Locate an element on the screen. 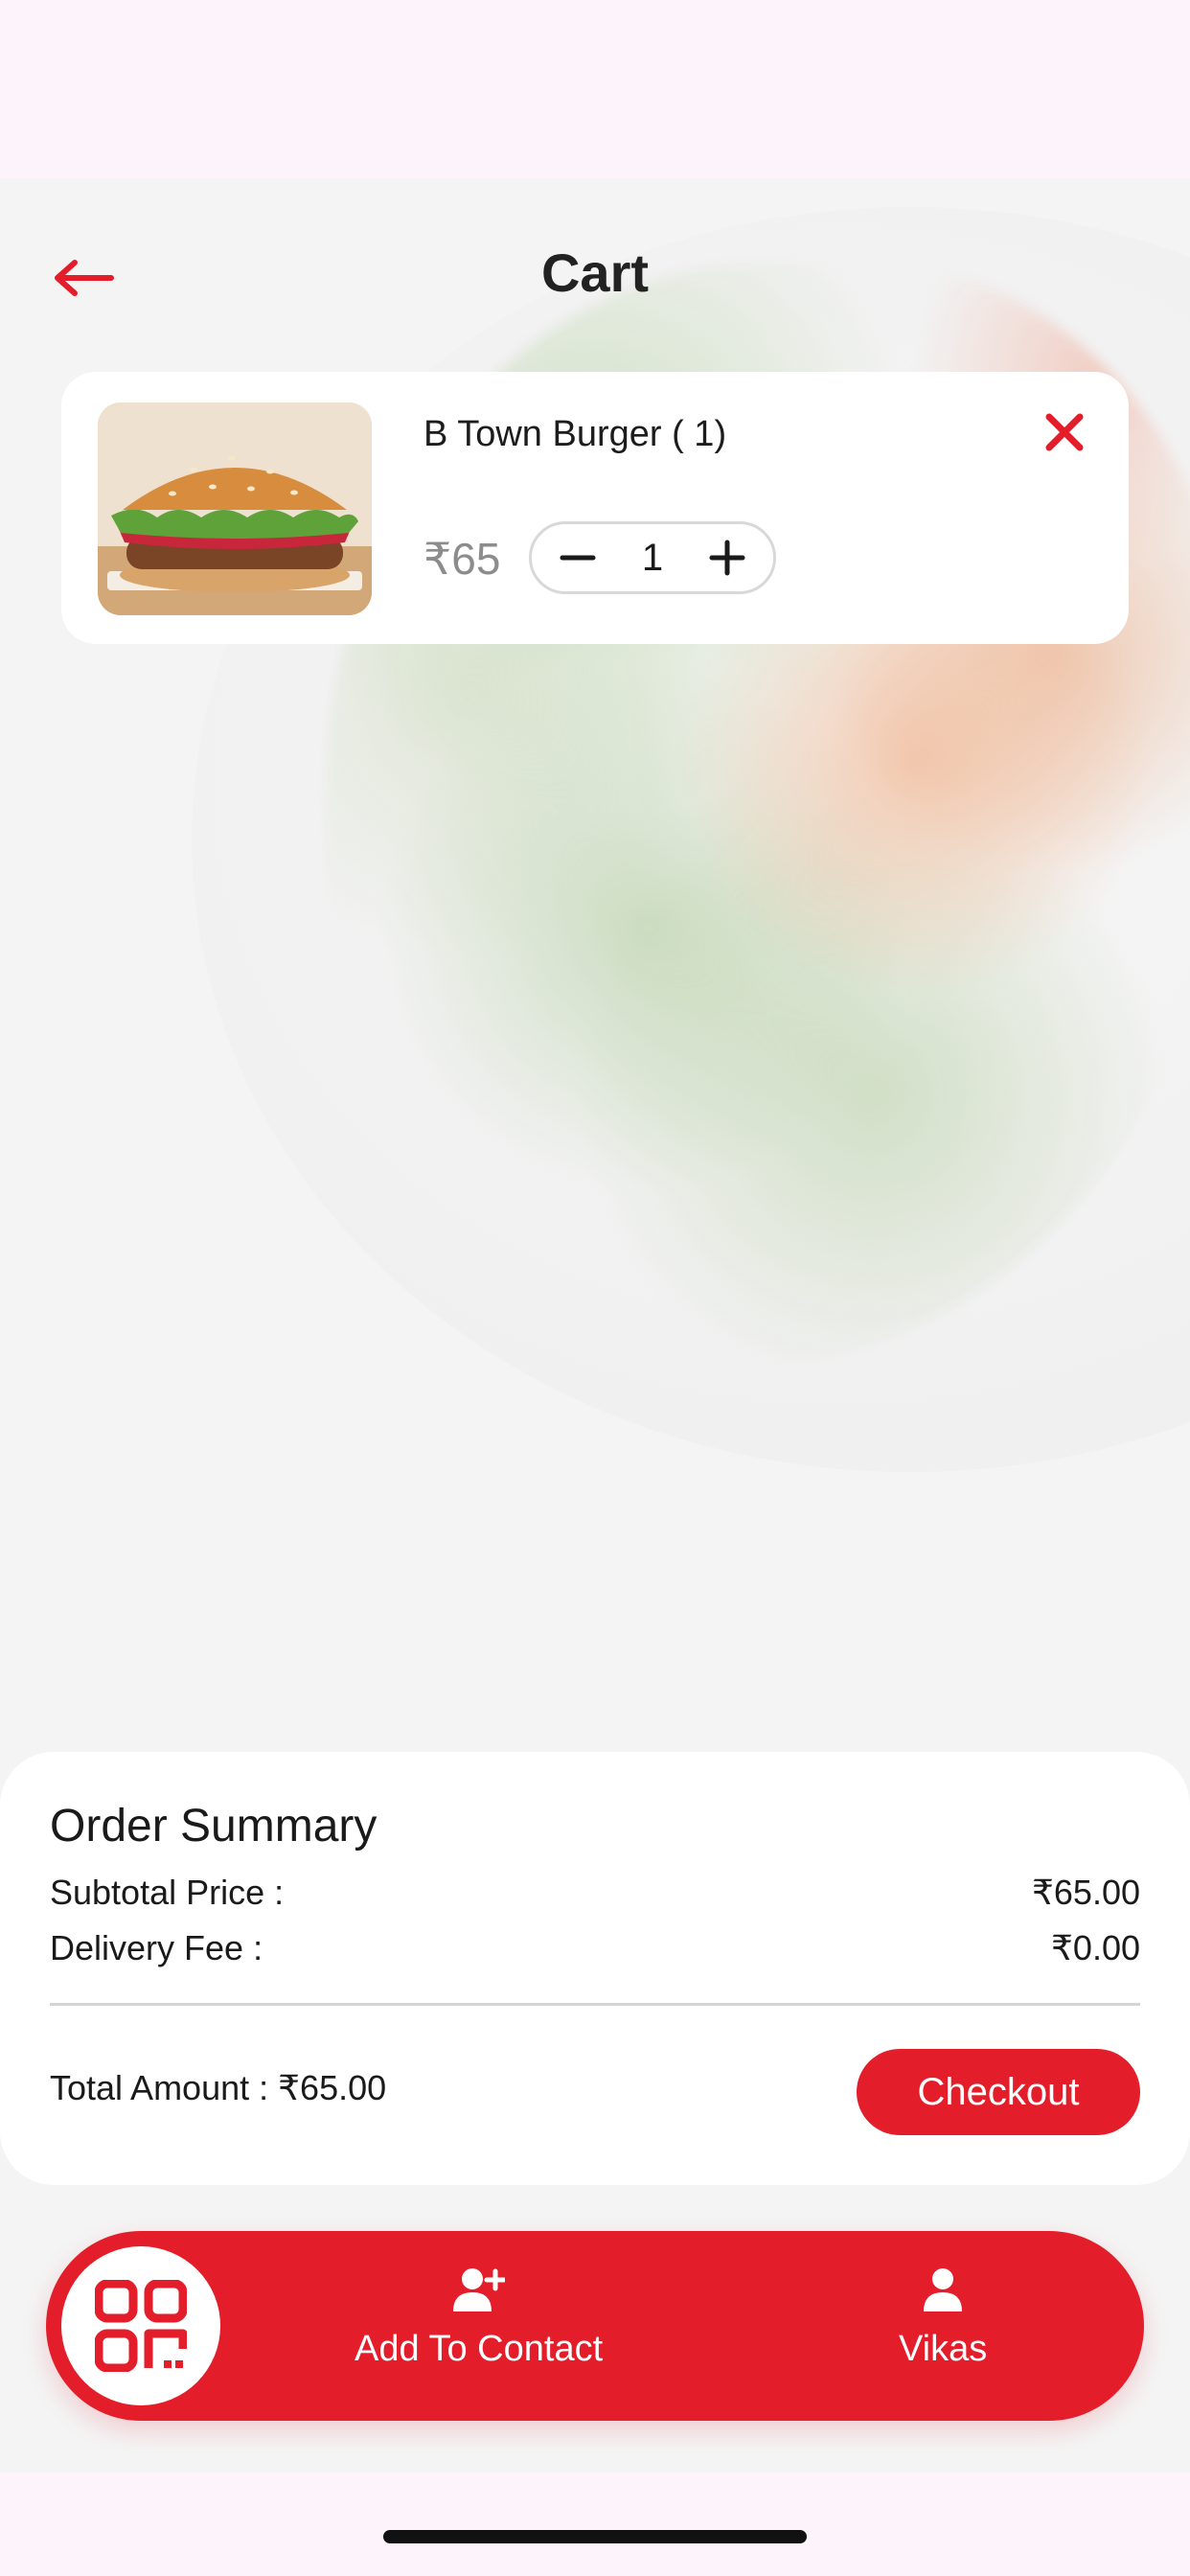 This screenshot has width=1190, height=2576. subtotal-label: Subtotal Price : is located at coordinates (167, 1892).